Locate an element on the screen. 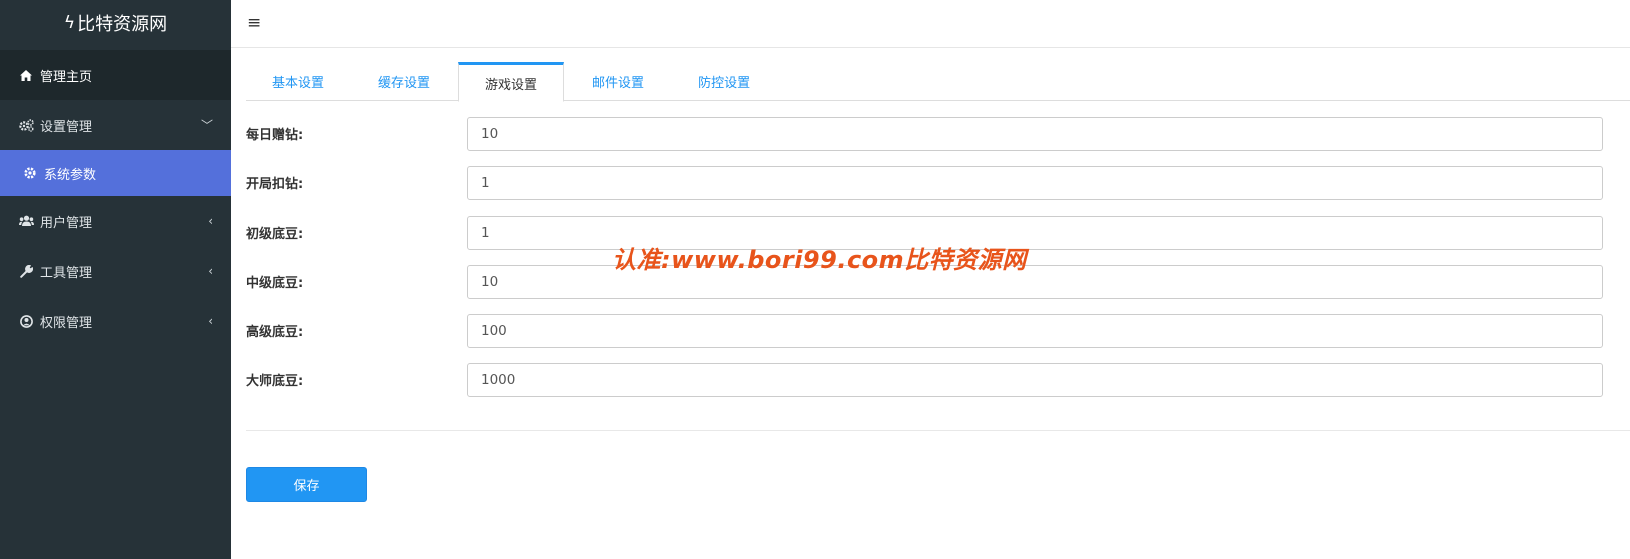 This screenshot has height=559, width=1630. sidebar-item-settings: 设置管理 ﹀ is located at coordinates (115, 125).